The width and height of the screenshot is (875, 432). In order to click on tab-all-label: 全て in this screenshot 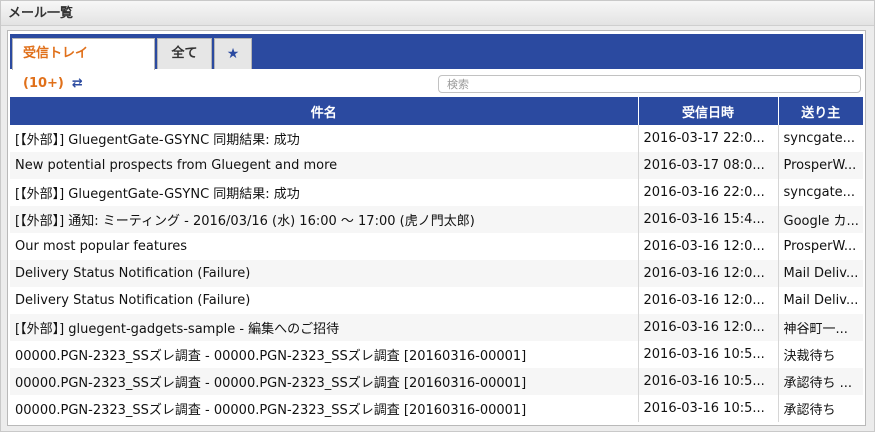, I will do `click(184, 53)`.